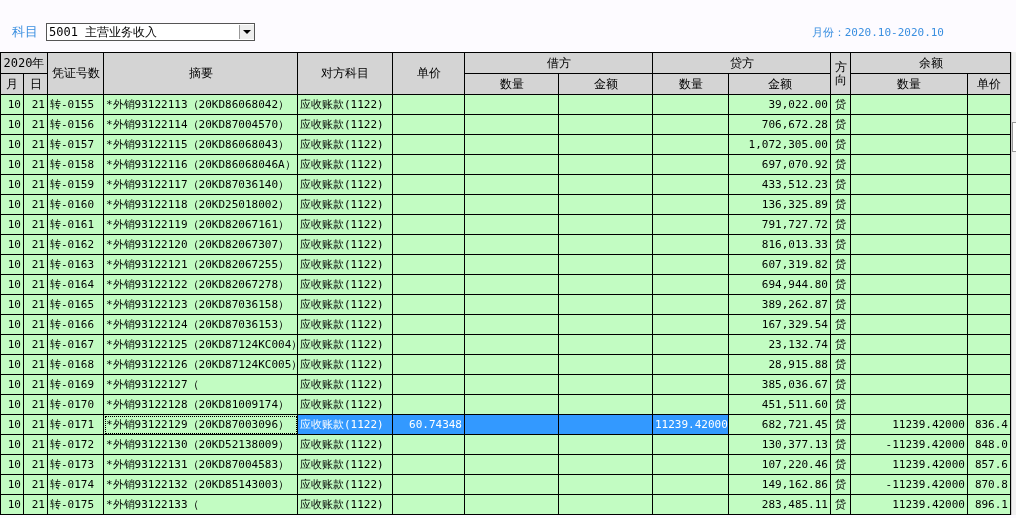 The width and height of the screenshot is (1016, 518). Describe the element at coordinates (558, 63) in the screenshot. I see `column-header: 借方` at that location.